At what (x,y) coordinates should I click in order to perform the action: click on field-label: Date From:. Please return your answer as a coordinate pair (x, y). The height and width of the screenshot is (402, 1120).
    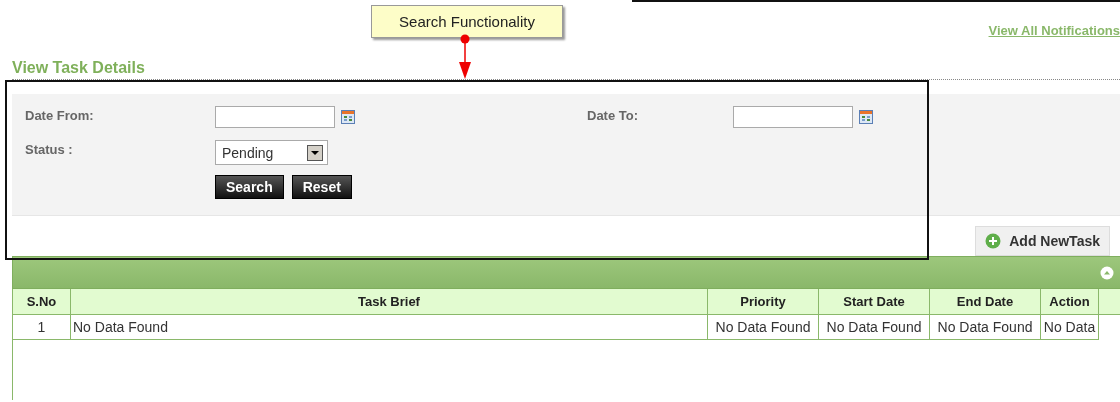
    Looking at the image, I should click on (60, 115).